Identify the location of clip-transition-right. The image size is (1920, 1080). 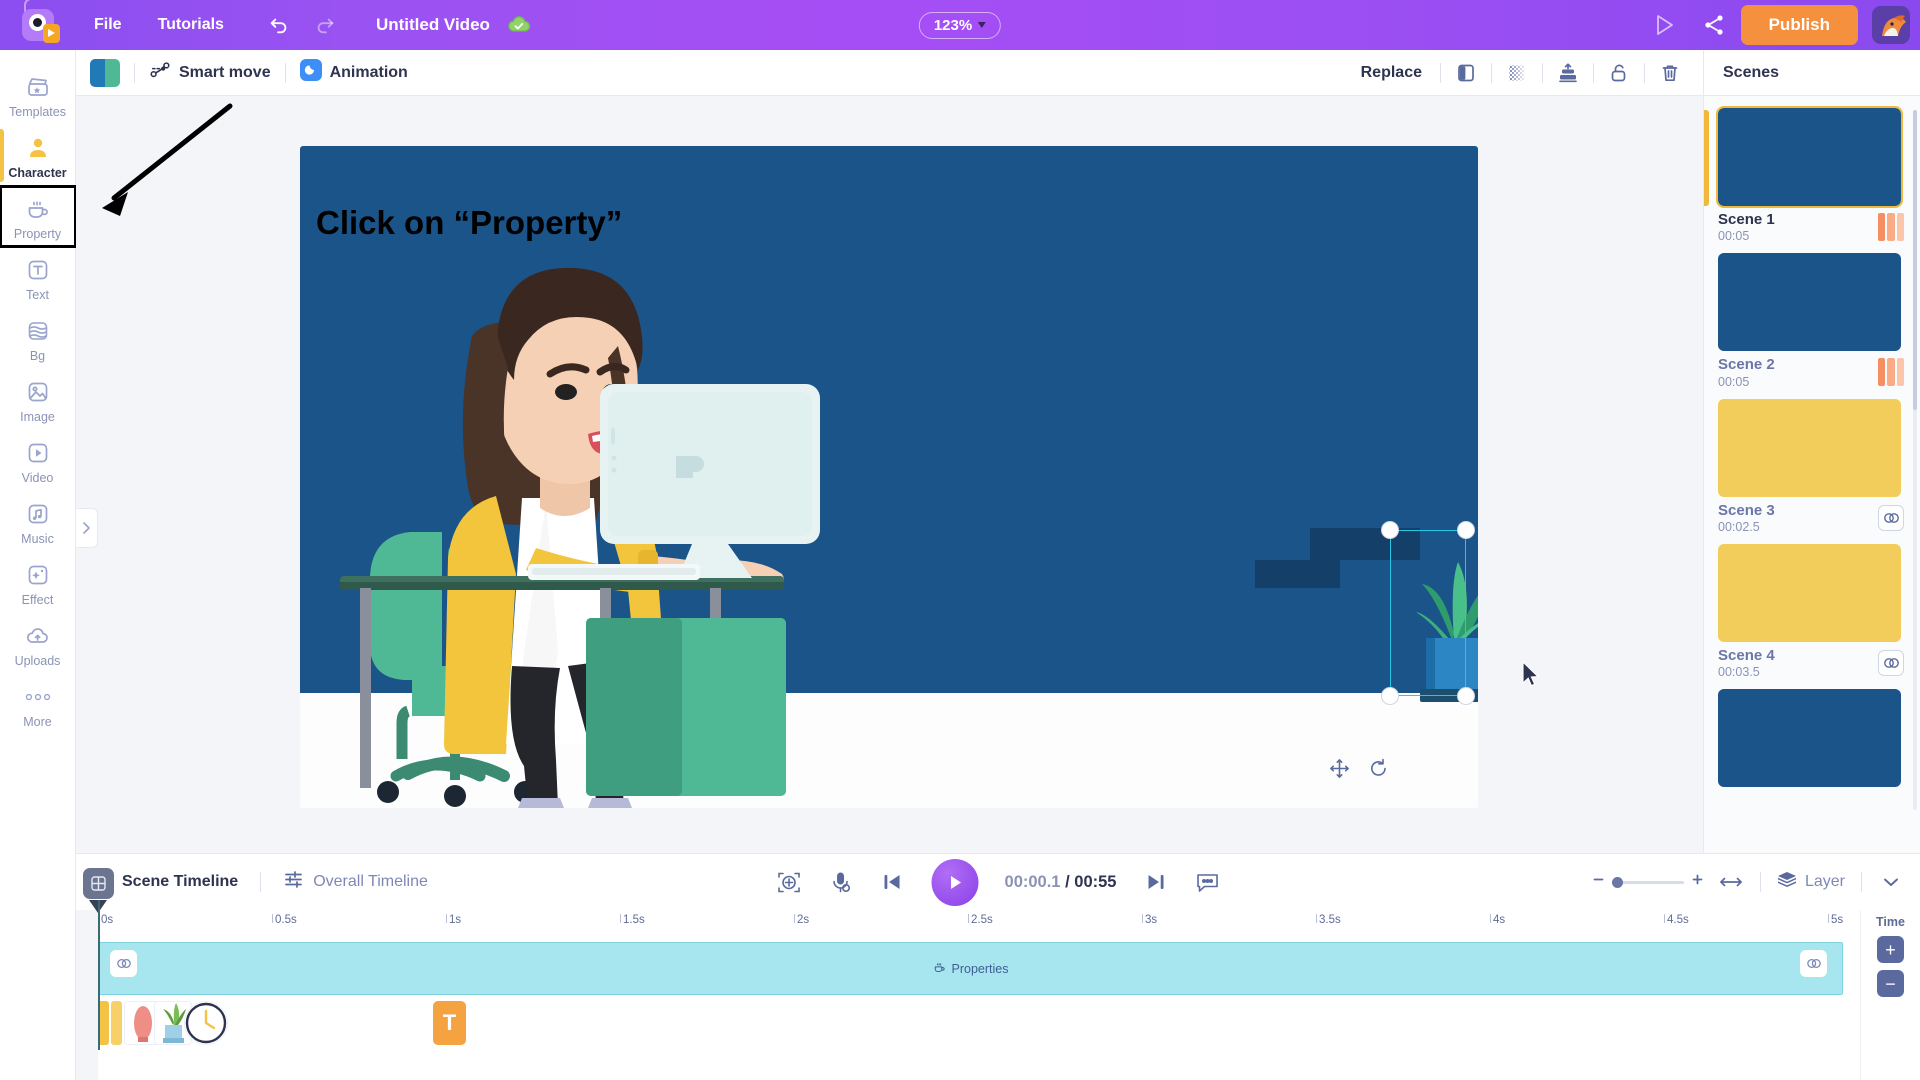
(1813, 963).